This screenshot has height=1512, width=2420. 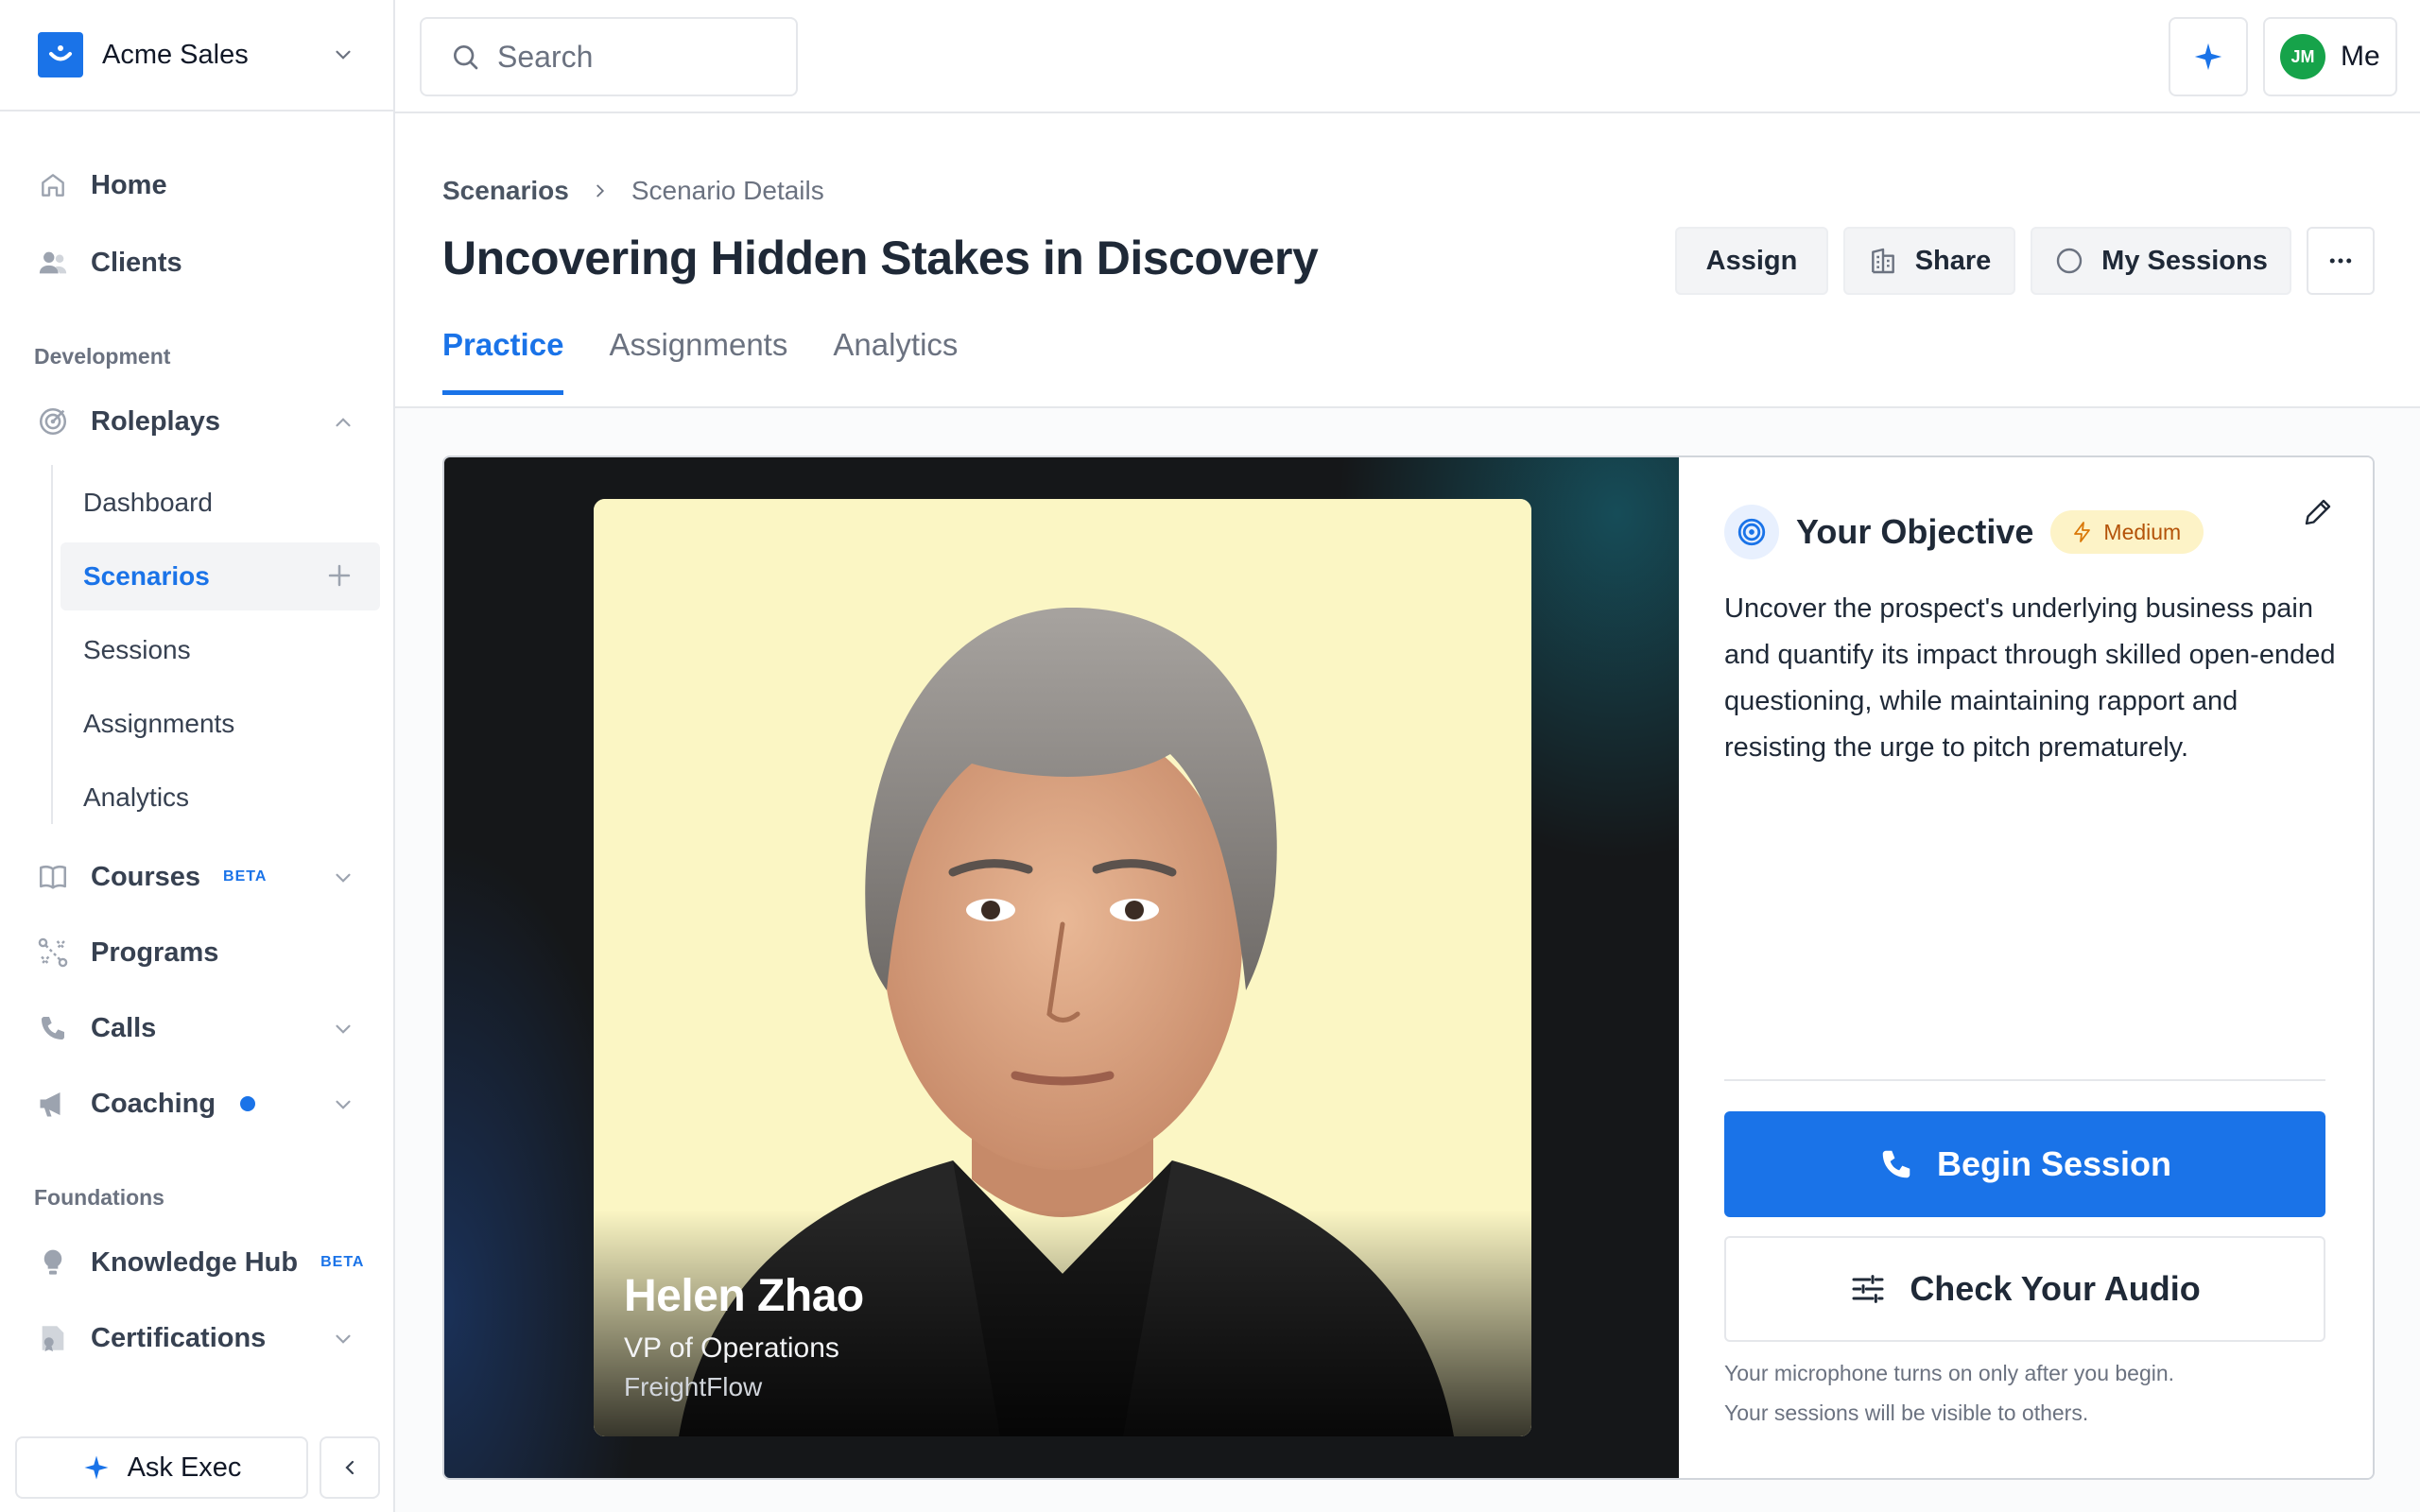 What do you see at coordinates (2330, 56) in the screenshot?
I see `user-menu-button: JM Me` at bounding box center [2330, 56].